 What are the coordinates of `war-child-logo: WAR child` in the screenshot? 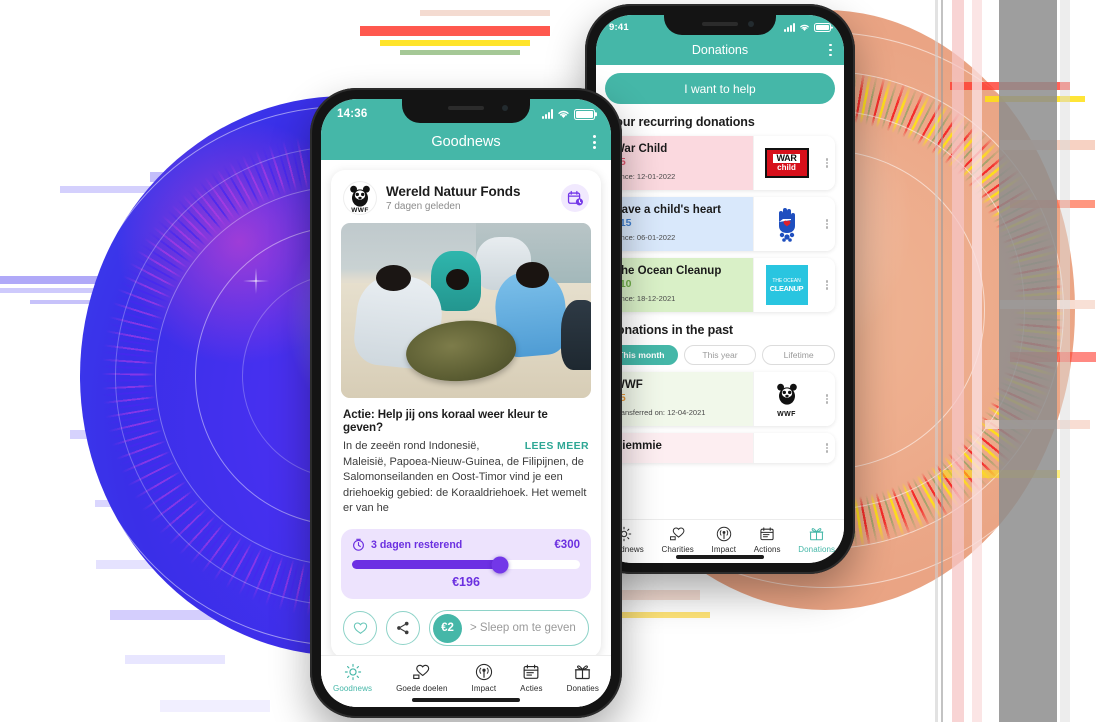 It's located at (786, 163).